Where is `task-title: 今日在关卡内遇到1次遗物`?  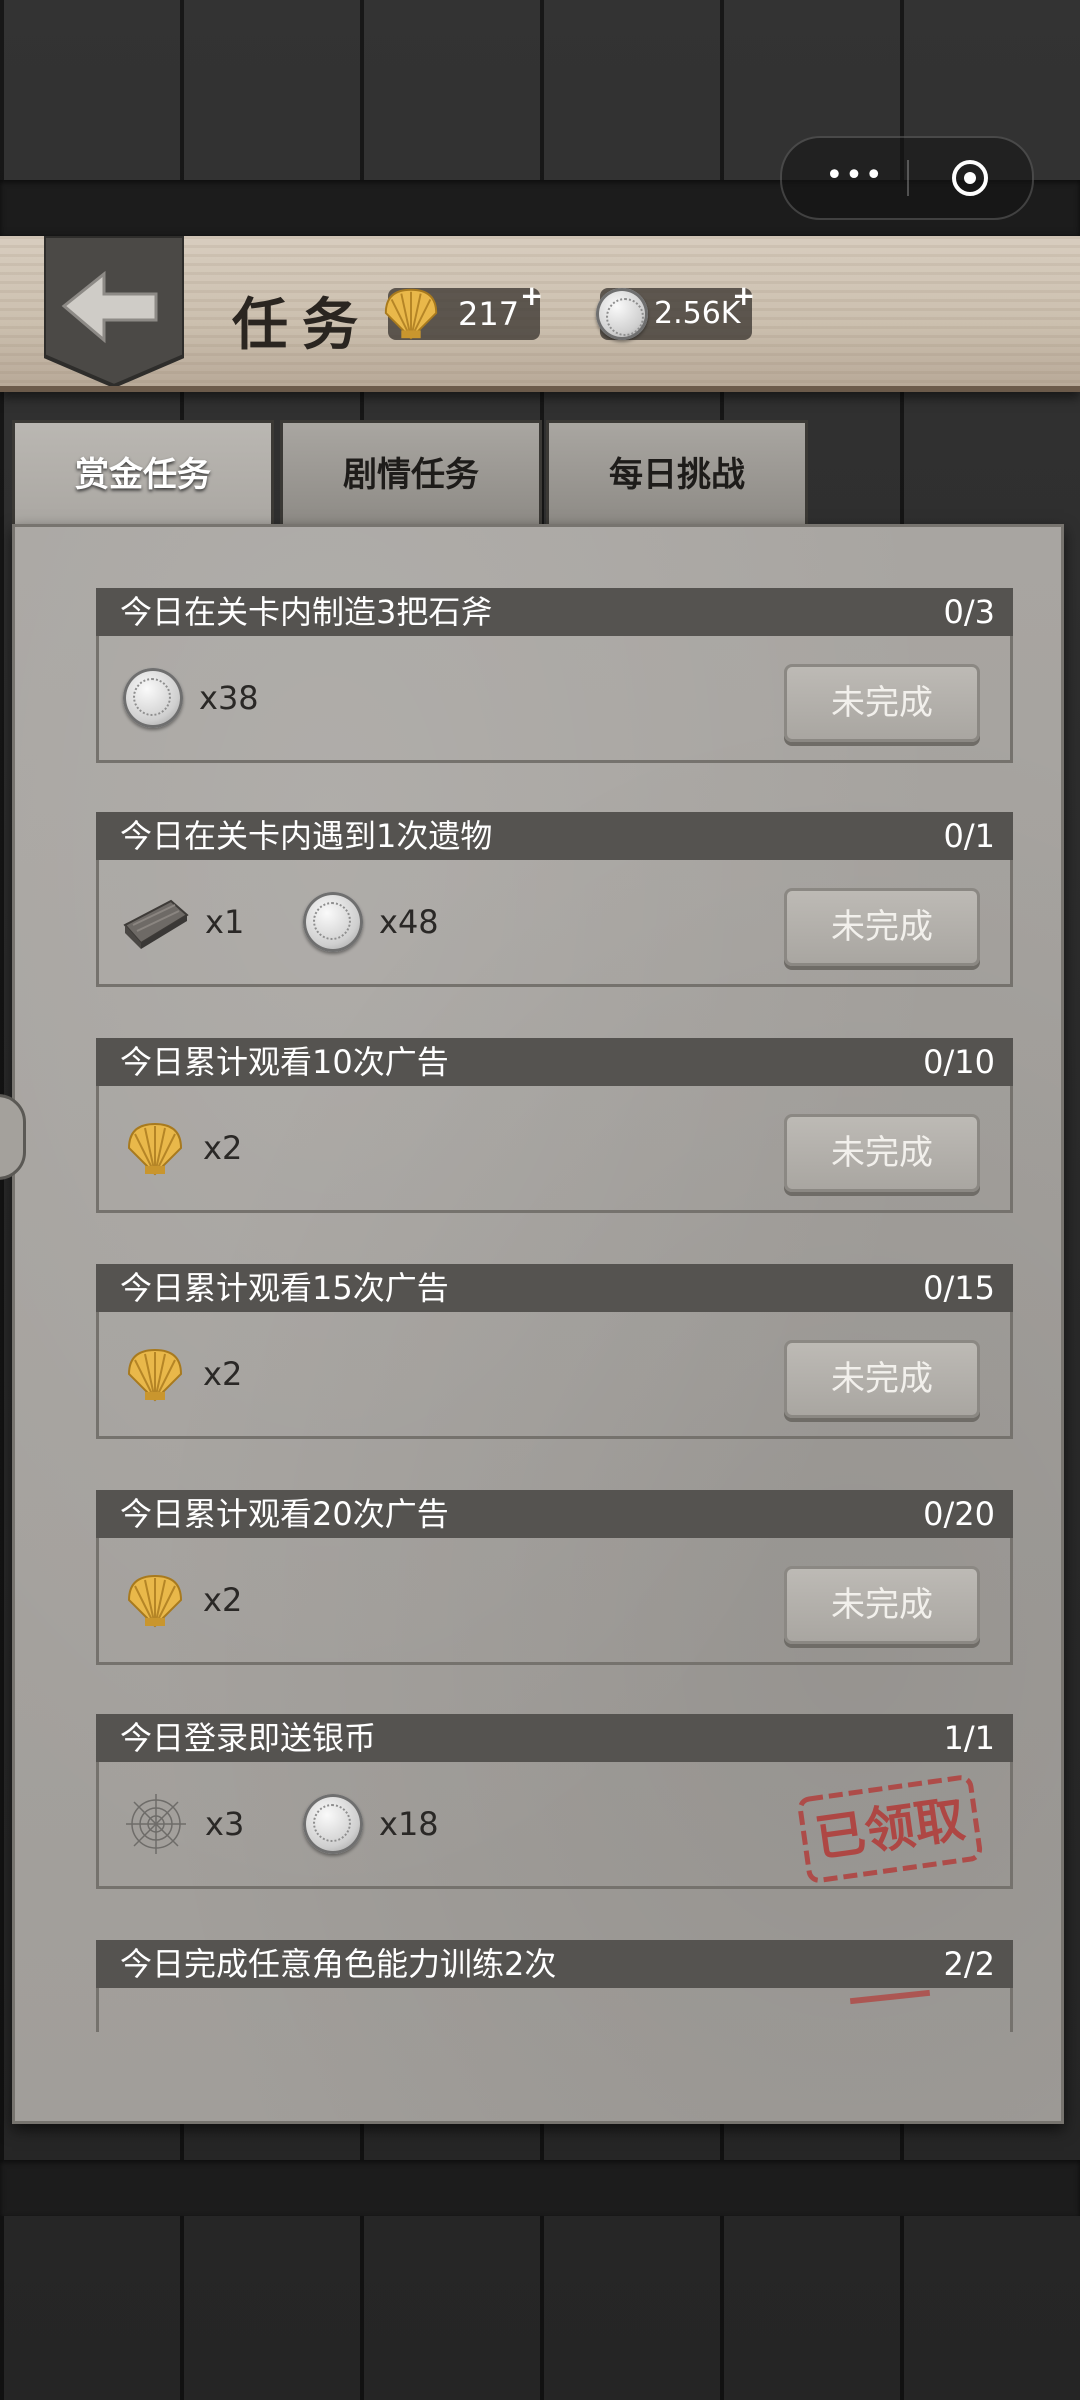 task-title: 今日在关卡内遇到1次遗物 is located at coordinates (306, 836).